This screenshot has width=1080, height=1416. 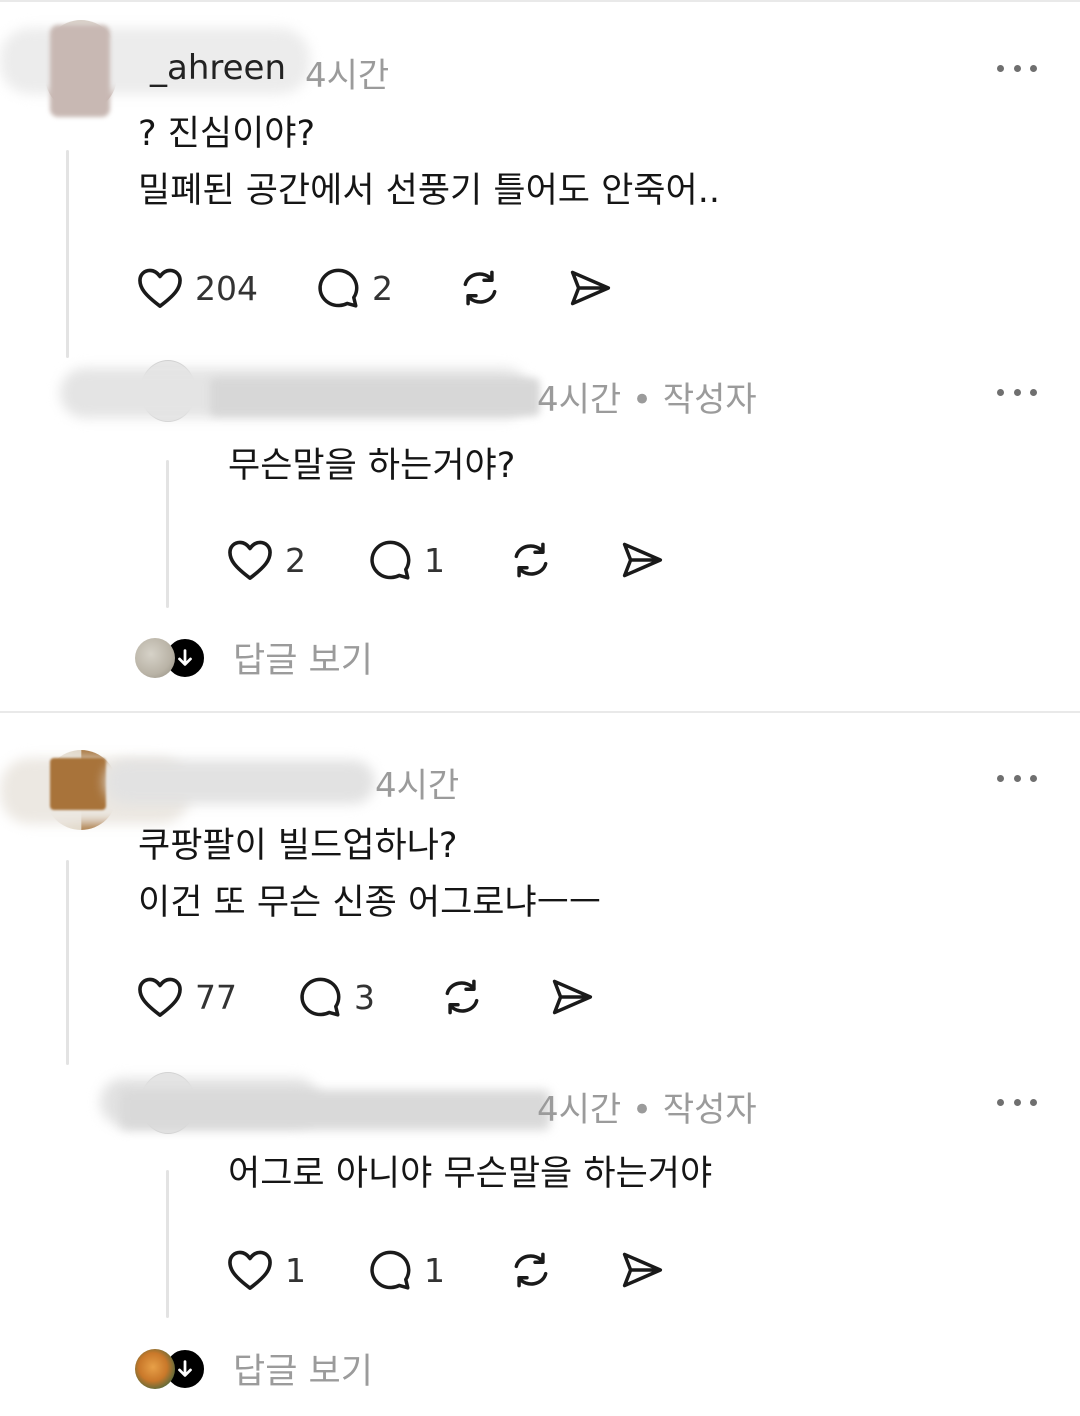 What do you see at coordinates (382, 288) in the screenshot?
I see `comment-count: 2` at bounding box center [382, 288].